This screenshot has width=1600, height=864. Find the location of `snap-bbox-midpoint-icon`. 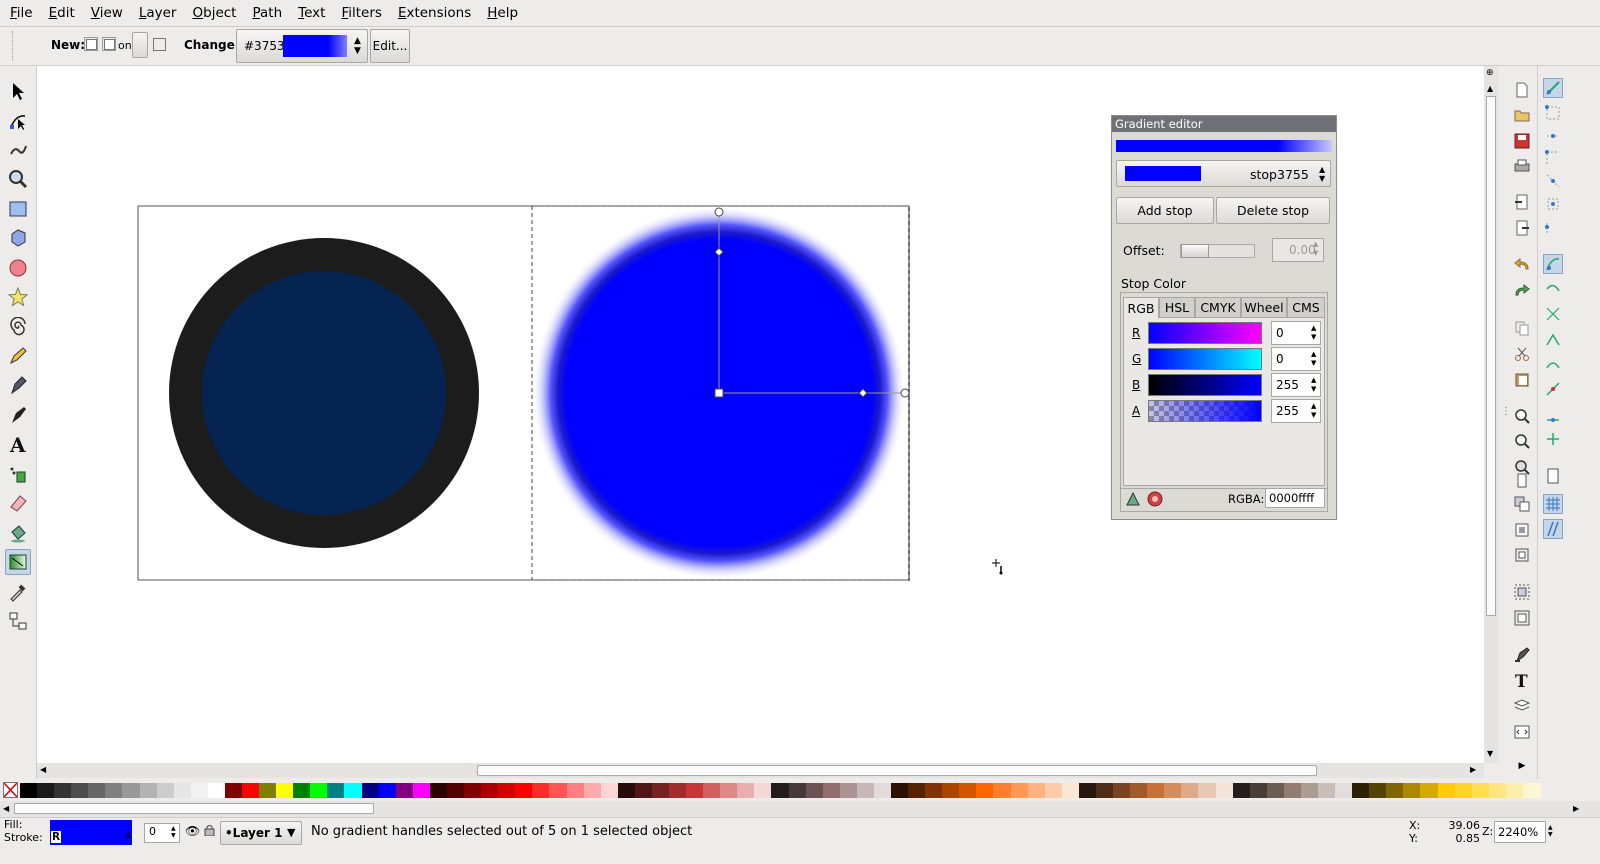

snap-bbox-midpoint-icon is located at coordinates (1553, 181).